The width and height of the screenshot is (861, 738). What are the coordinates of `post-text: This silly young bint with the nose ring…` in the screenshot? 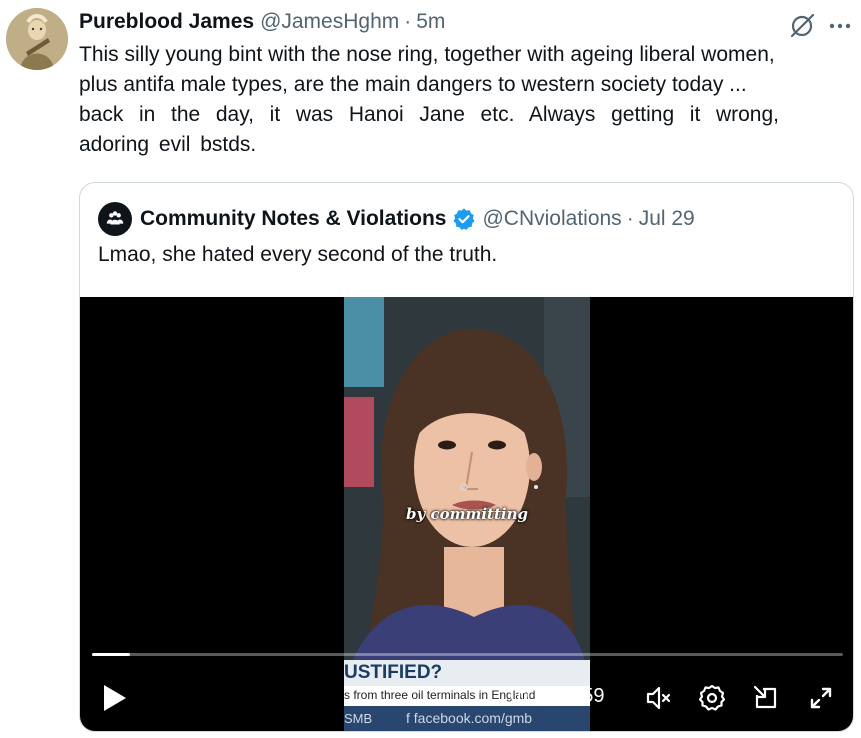 It's located at (464, 100).